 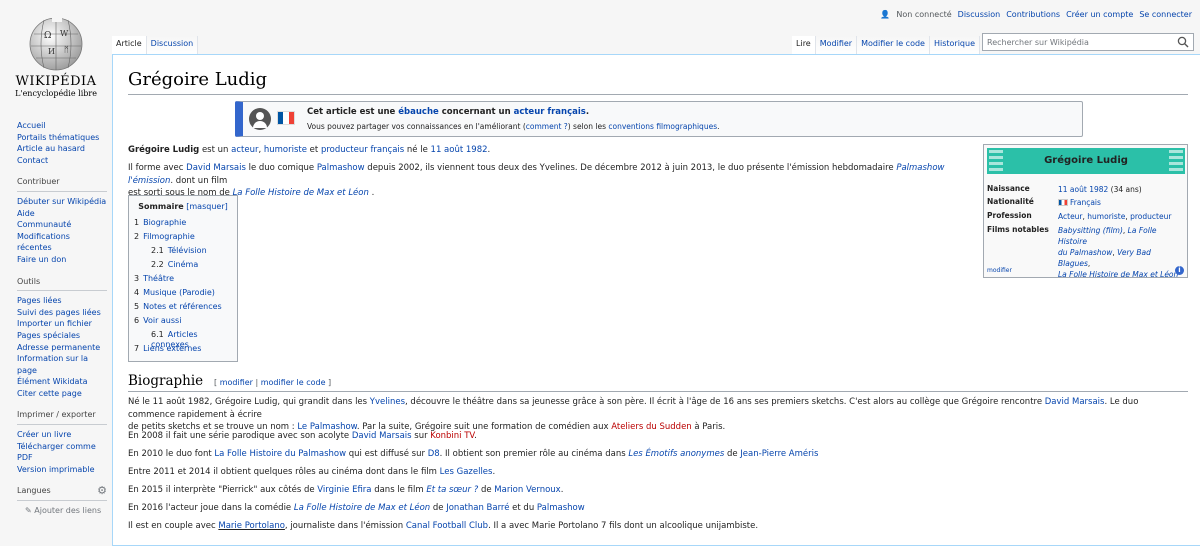 What do you see at coordinates (466, 472) in the screenshot?
I see `link-les-gazelles: Les Gazelles` at bounding box center [466, 472].